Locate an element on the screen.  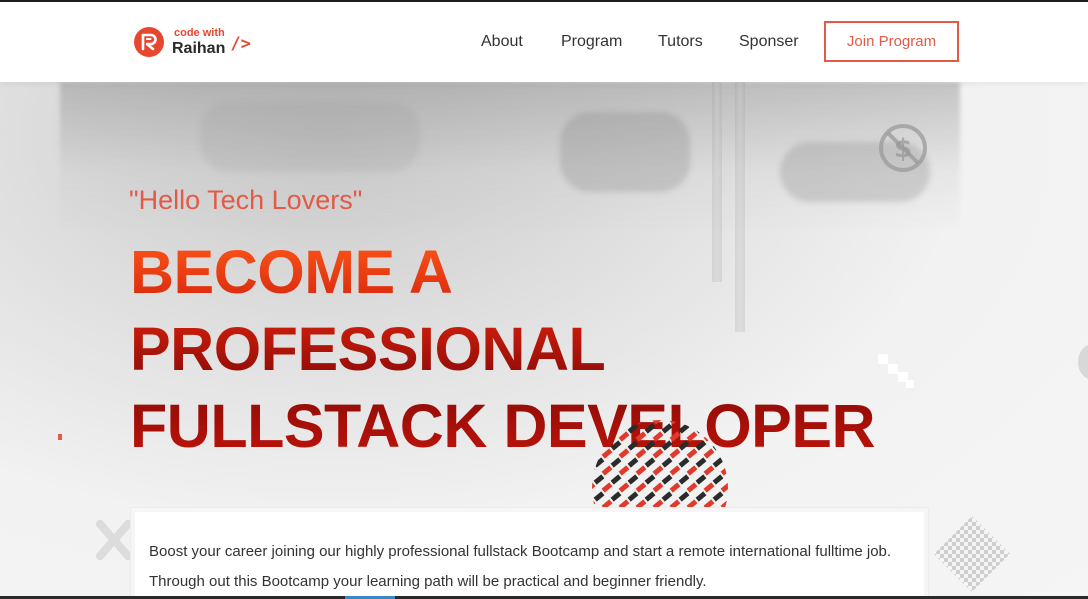
hero-headline-line: FULLSTACK DEVELOPER is located at coordinates (503, 426).